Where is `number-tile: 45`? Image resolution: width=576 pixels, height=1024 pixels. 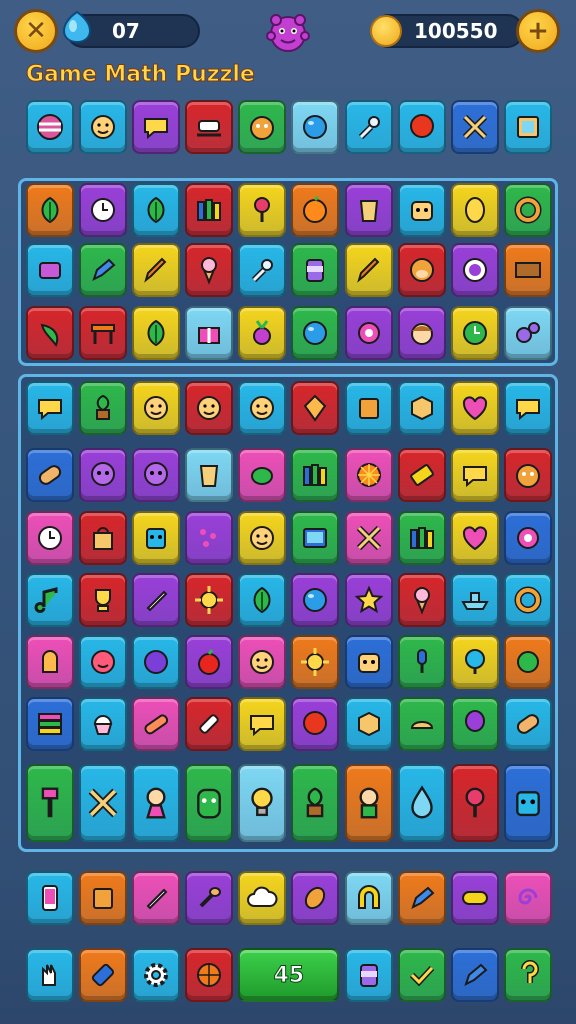 number-tile: 45 is located at coordinates (289, 975).